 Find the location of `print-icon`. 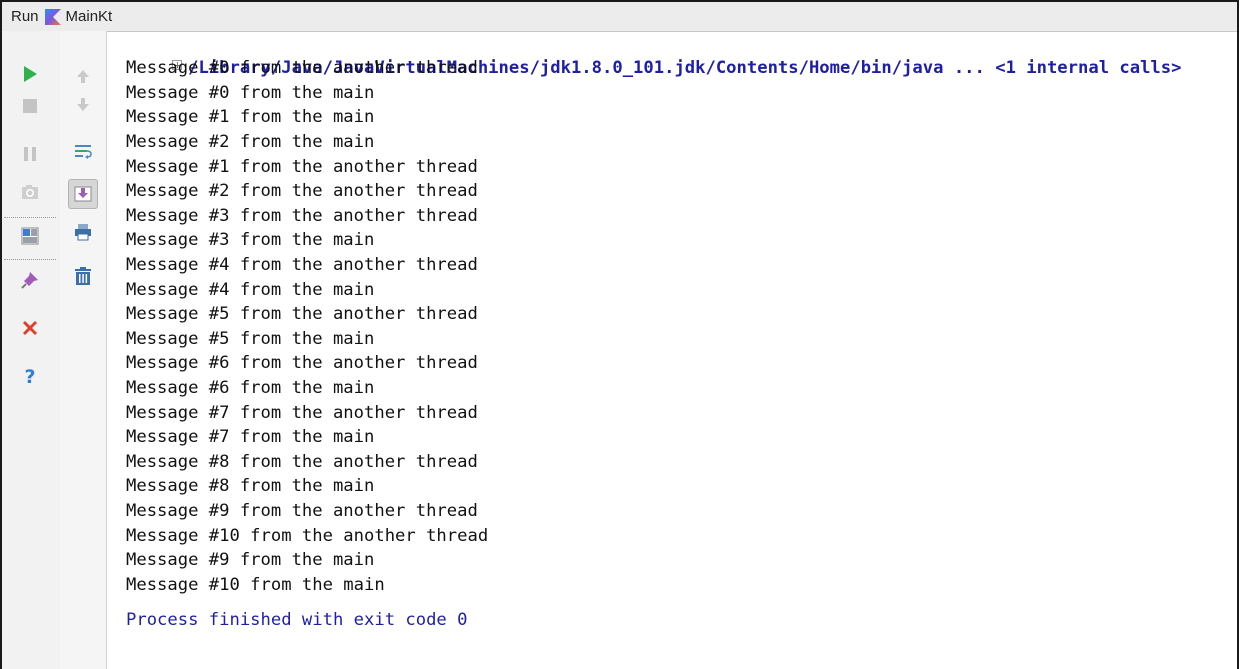

print-icon is located at coordinates (83, 232).